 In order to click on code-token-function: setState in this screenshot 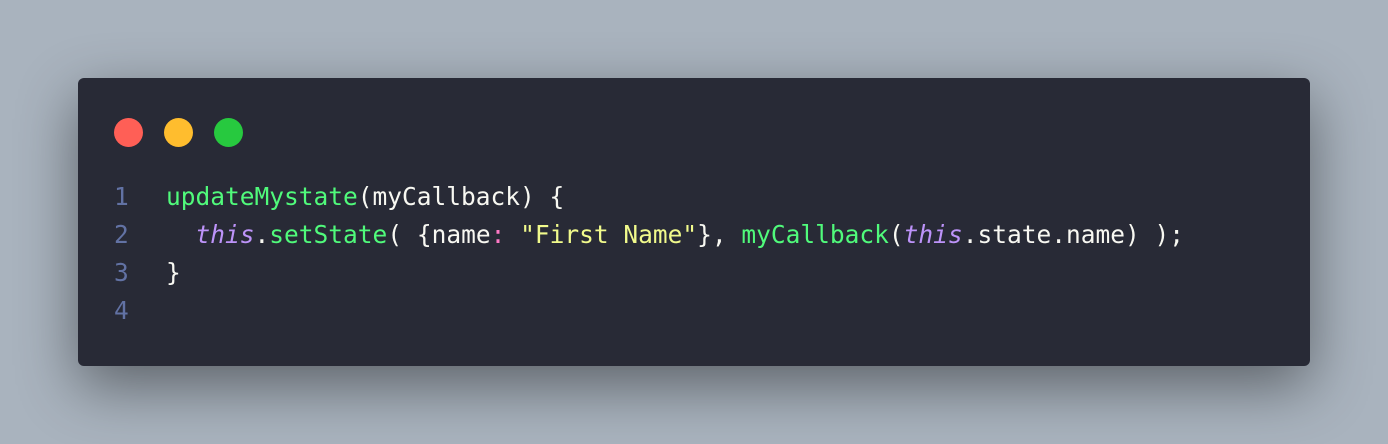, I will do `click(328, 234)`.